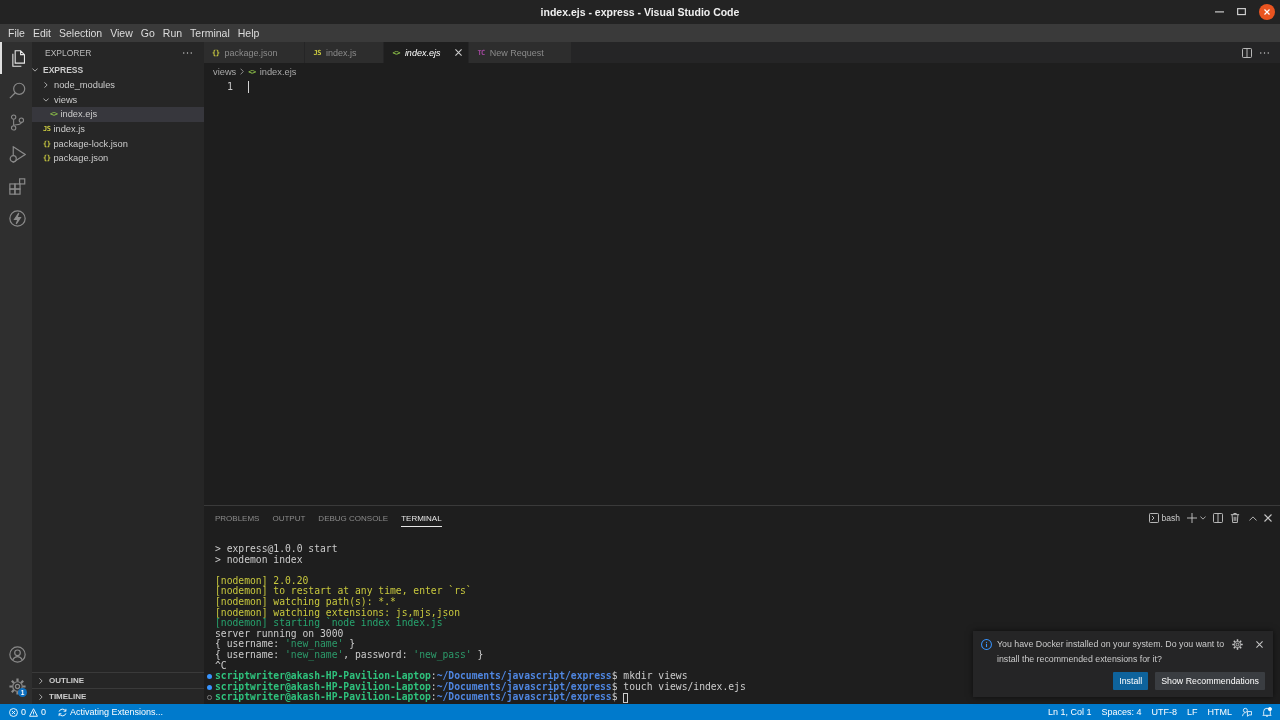 This screenshot has height=720, width=1280. What do you see at coordinates (13, 712) in the screenshot?
I see `error-icon` at bounding box center [13, 712].